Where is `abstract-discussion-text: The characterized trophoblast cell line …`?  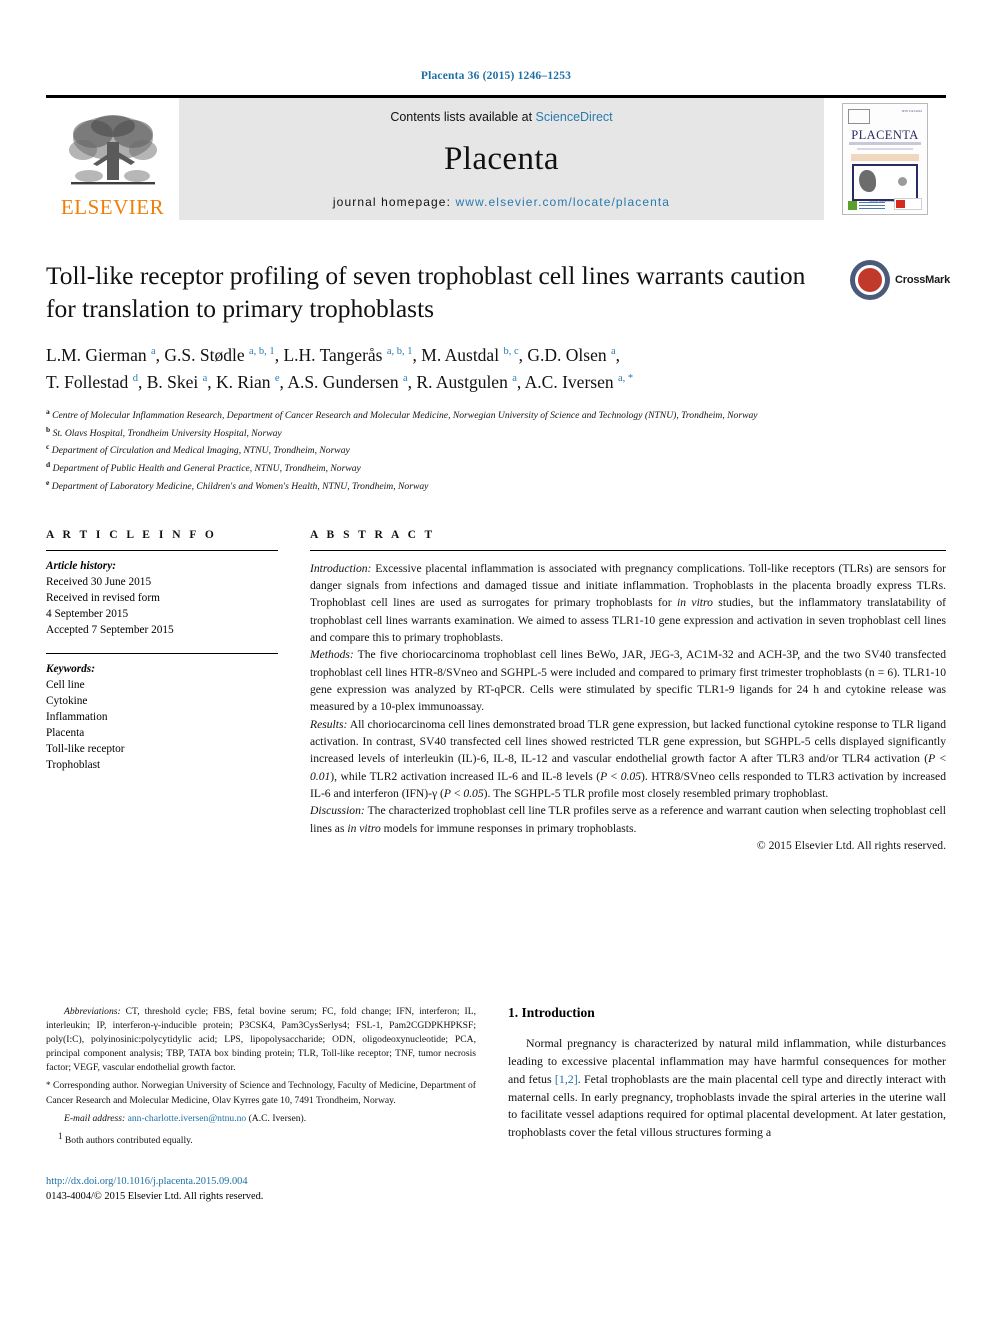 abstract-discussion-text: The characterized trophoblast cell line … is located at coordinates (628, 819).